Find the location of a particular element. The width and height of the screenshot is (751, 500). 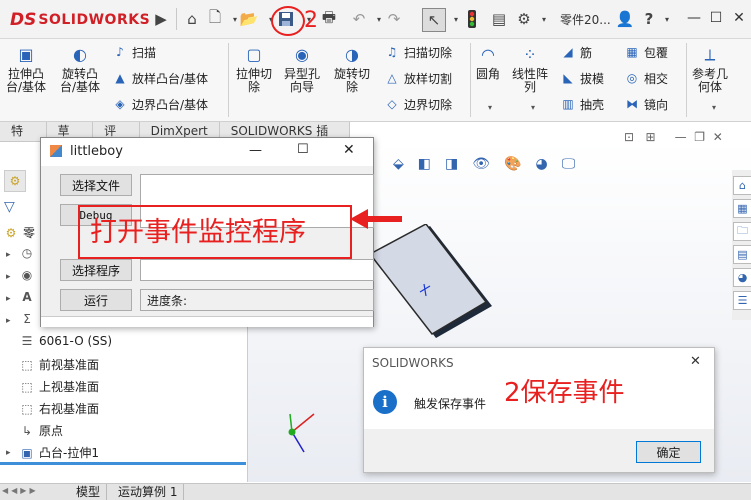

select-pointer-icon: ↖ is located at coordinates (434, 20).